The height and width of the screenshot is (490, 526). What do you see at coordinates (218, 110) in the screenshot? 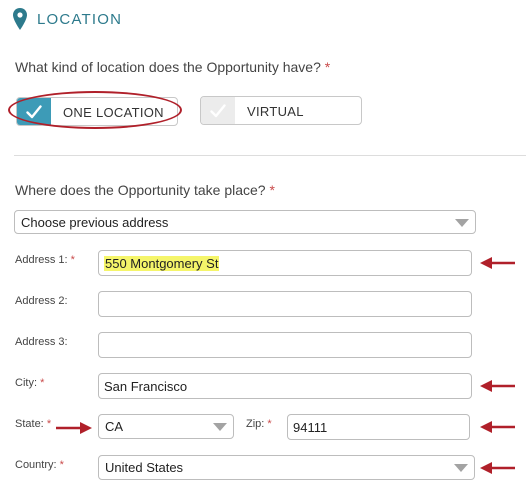
I see `checkmark-icon` at bounding box center [218, 110].